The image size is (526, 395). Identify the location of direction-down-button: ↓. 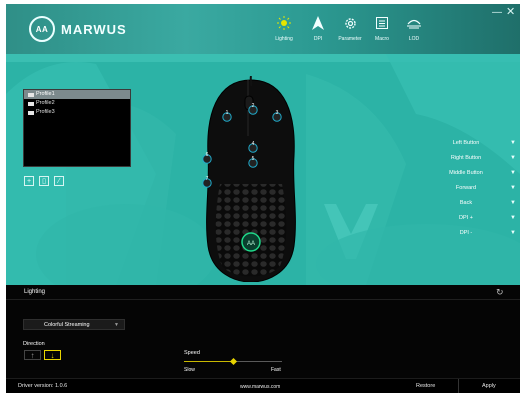
(52, 355).